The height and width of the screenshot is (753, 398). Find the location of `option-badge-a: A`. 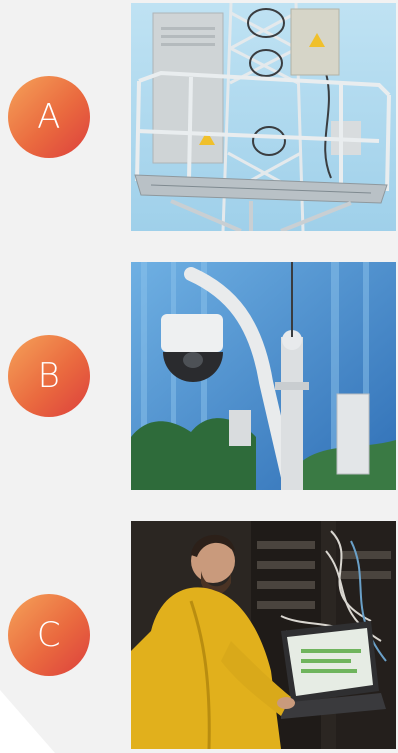

option-badge-a: A is located at coordinates (49, 117).